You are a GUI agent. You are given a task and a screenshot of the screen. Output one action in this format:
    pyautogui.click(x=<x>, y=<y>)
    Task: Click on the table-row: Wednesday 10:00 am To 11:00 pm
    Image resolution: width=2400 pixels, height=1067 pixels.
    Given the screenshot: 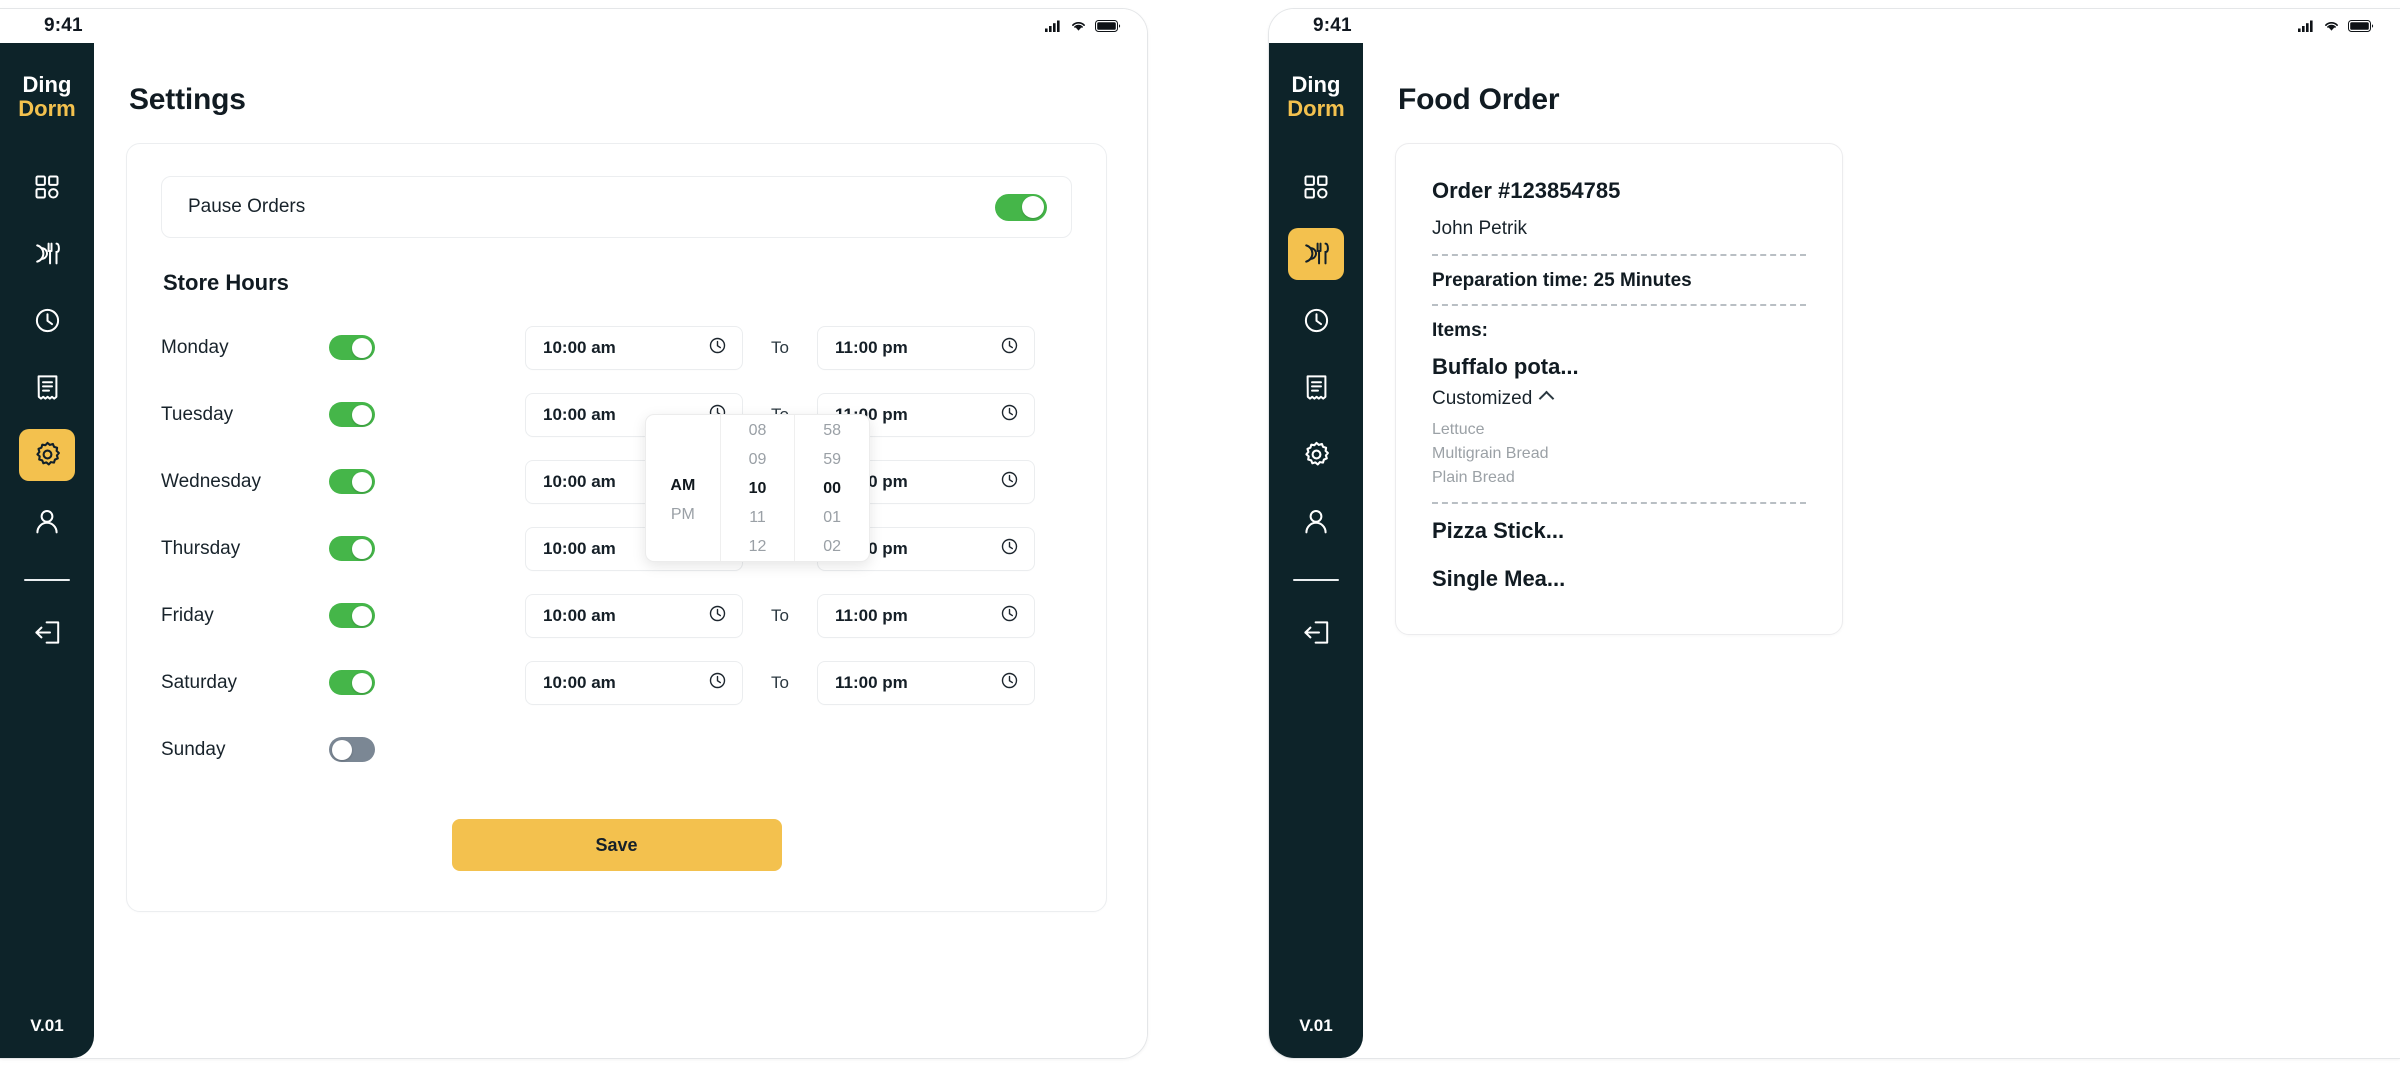 What is the action you would take?
    pyautogui.click(x=616, y=481)
    